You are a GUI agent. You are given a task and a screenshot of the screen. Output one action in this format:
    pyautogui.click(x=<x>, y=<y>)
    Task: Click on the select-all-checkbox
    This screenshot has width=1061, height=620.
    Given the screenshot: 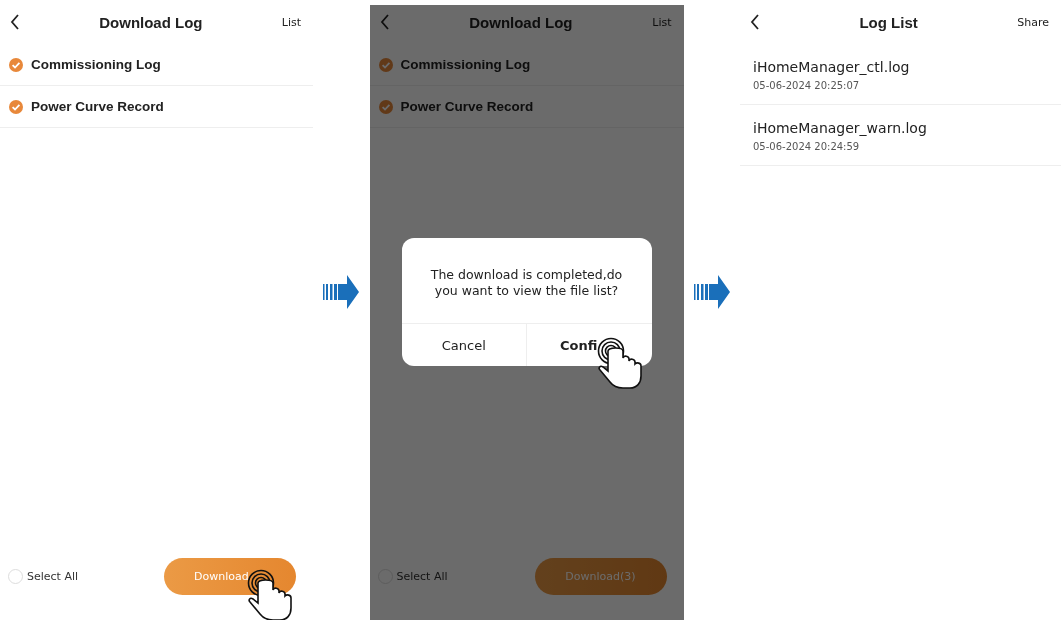 What is the action you would take?
    pyautogui.click(x=15, y=576)
    